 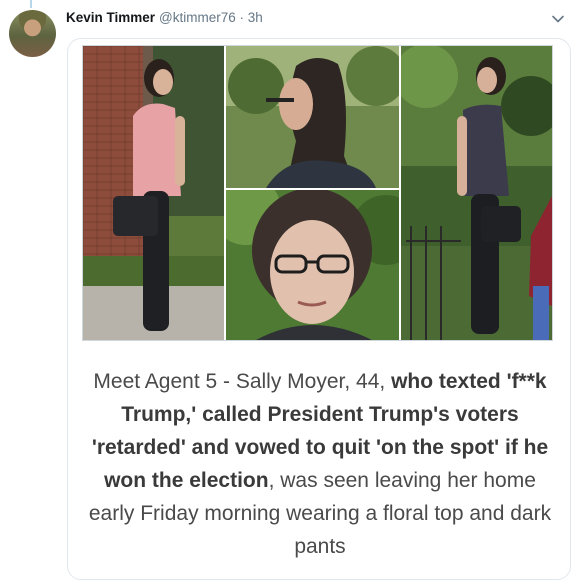 I want to click on photo-woman-walking-dark-top, so click(x=476, y=193).